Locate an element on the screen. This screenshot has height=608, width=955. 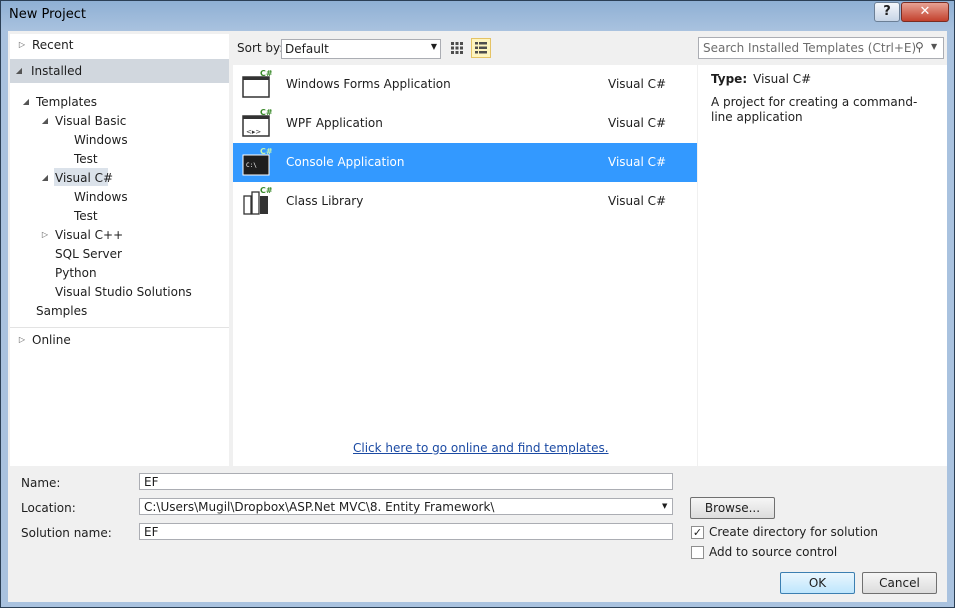
create-directory-checkbox: ✓ is located at coordinates (697, 532).